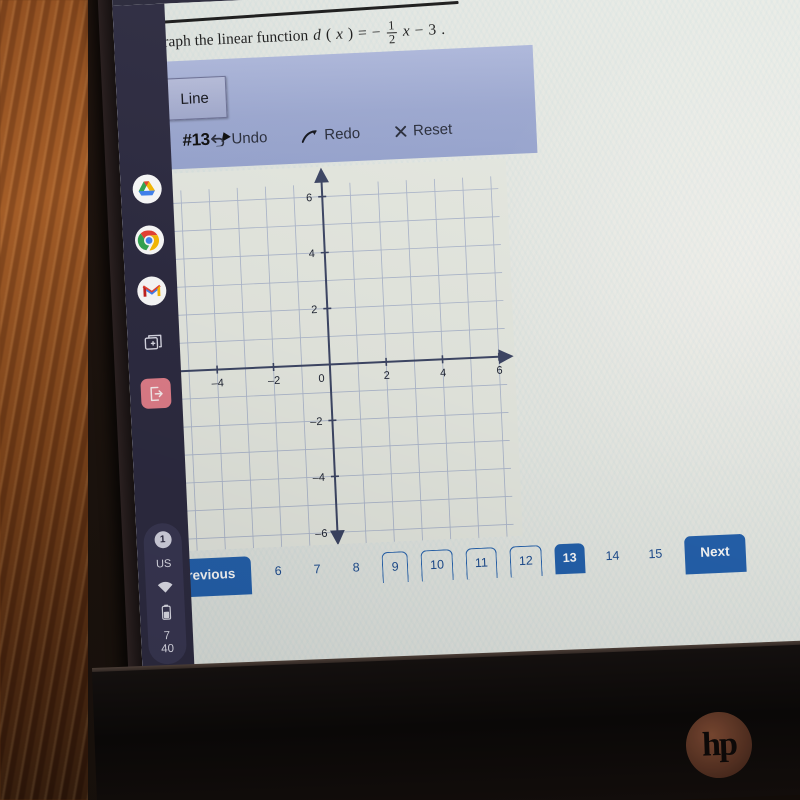 The width and height of the screenshot is (800, 800). What do you see at coordinates (481, 563) in the screenshot?
I see `page-button-11: 11` at bounding box center [481, 563].